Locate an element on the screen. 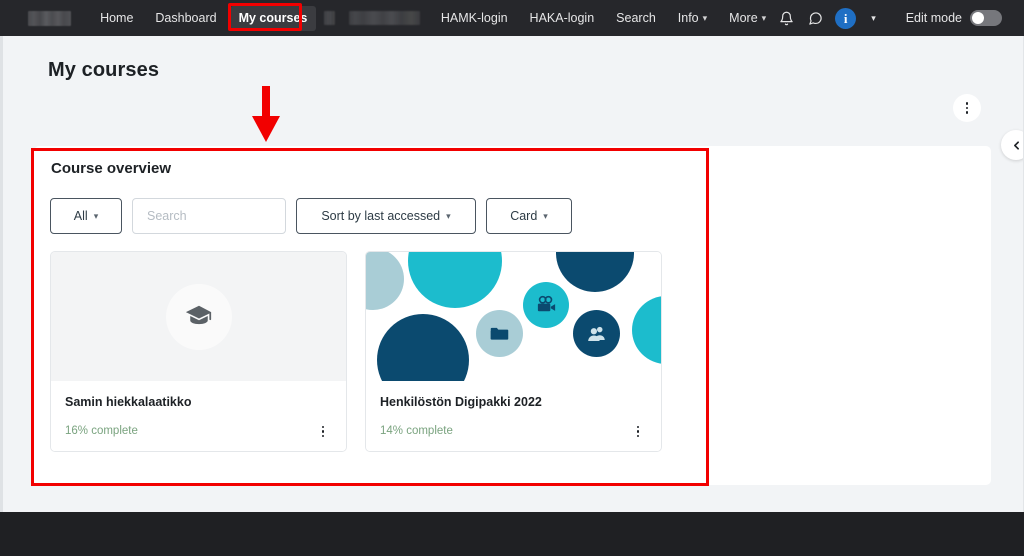 Image resolution: width=1024 pixels, height=556 pixels. nav-item-more: More ▾ is located at coordinates (747, 18).